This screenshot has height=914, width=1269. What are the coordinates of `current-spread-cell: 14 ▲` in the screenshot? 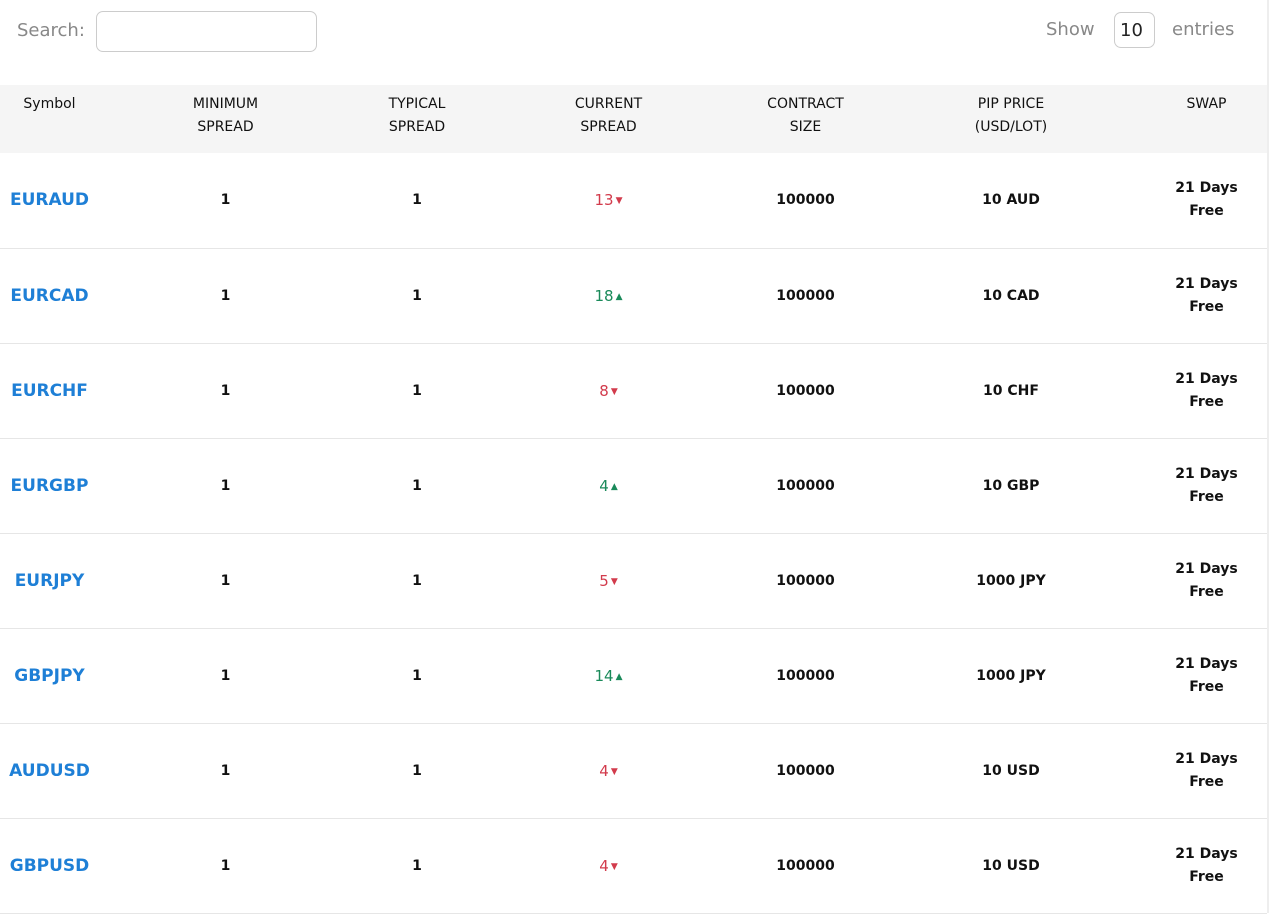 It's located at (608, 675).